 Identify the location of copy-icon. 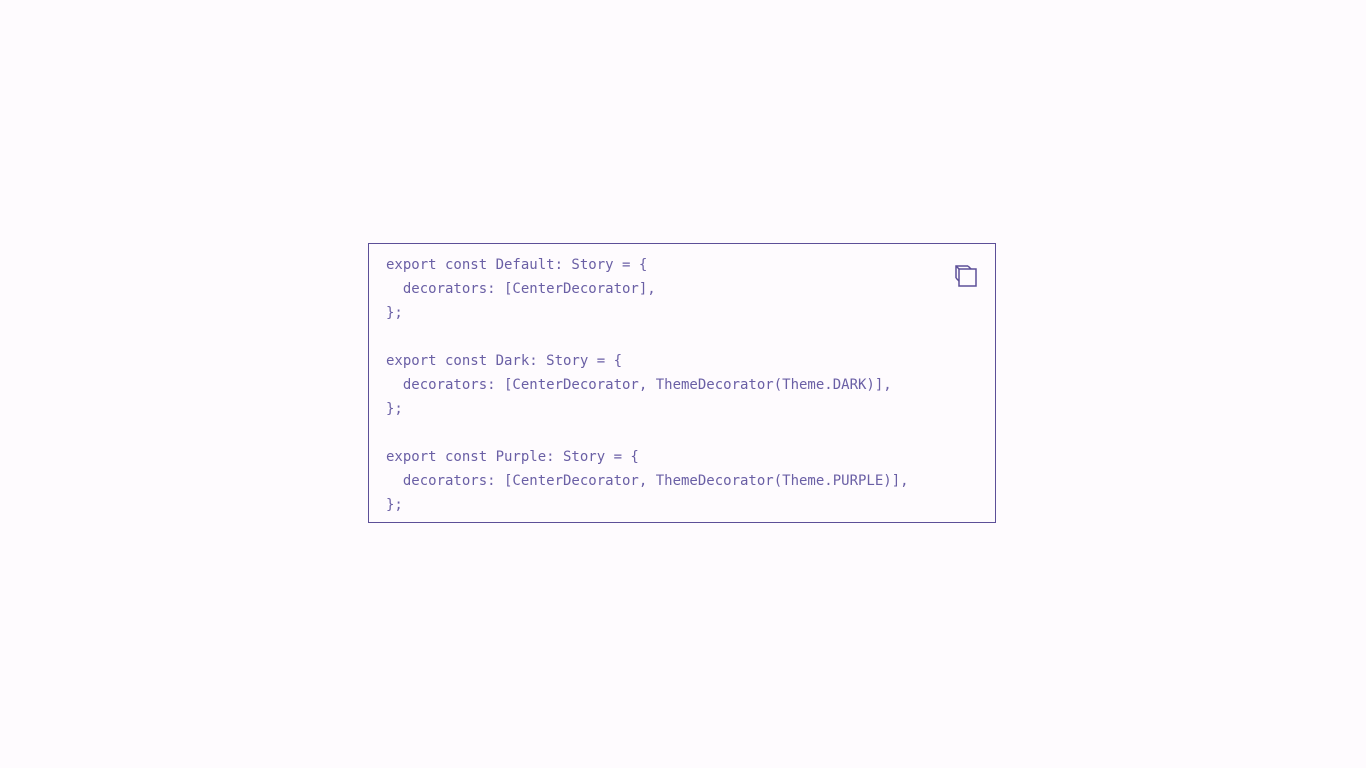
(966, 276).